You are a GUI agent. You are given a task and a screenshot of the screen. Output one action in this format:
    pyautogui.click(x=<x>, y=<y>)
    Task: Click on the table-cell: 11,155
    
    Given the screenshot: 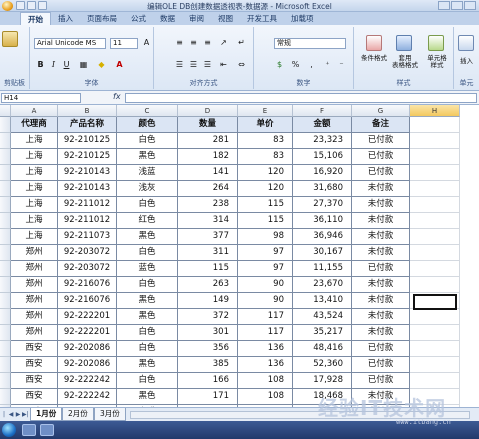 What is the action you would take?
    pyautogui.click(x=322, y=269)
    